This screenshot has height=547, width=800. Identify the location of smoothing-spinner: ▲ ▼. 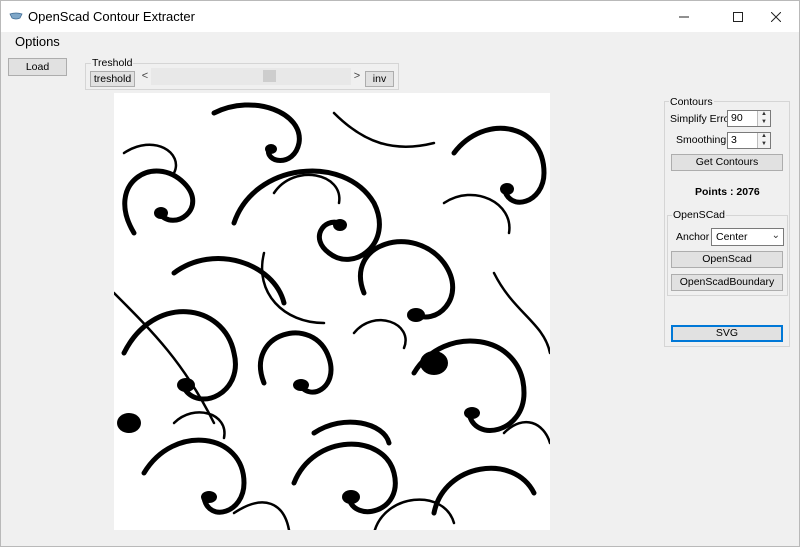
(763, 140).